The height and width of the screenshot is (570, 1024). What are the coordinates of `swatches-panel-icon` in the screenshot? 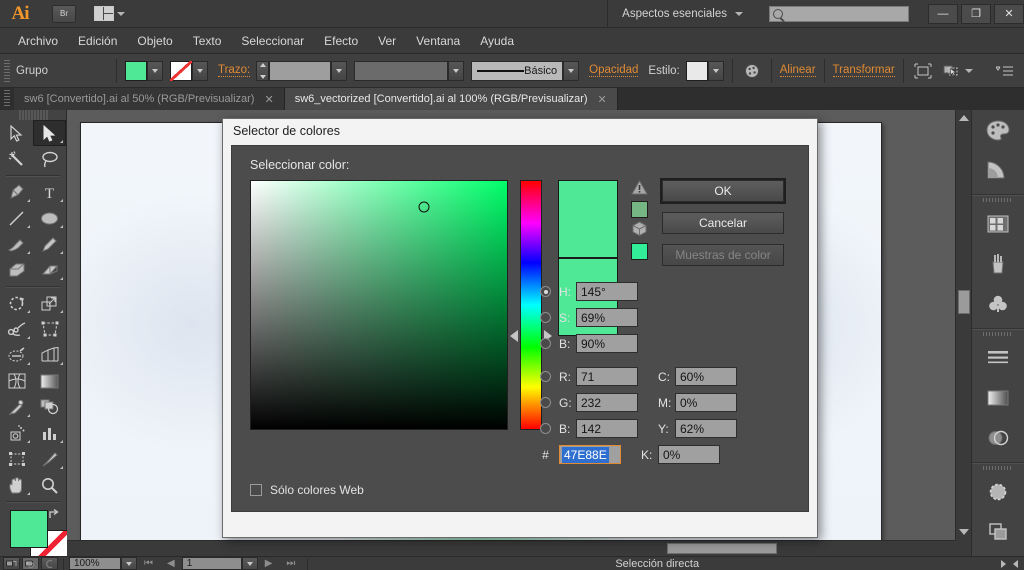 It's located at (998, 224).